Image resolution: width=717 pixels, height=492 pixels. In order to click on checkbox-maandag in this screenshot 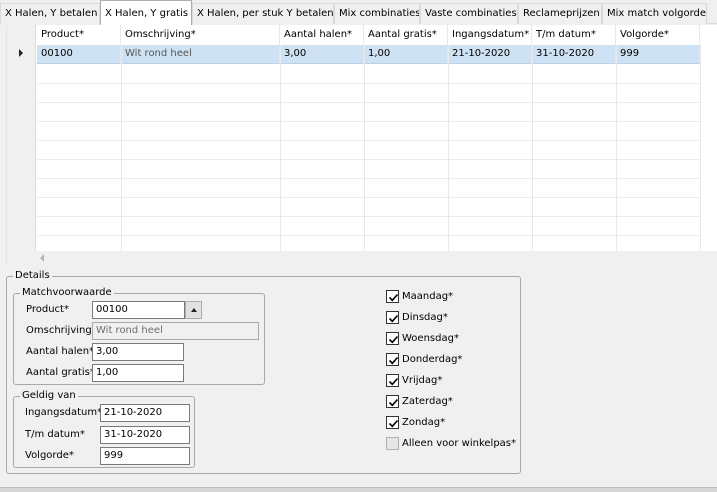, I will do `click(392, 296)`.